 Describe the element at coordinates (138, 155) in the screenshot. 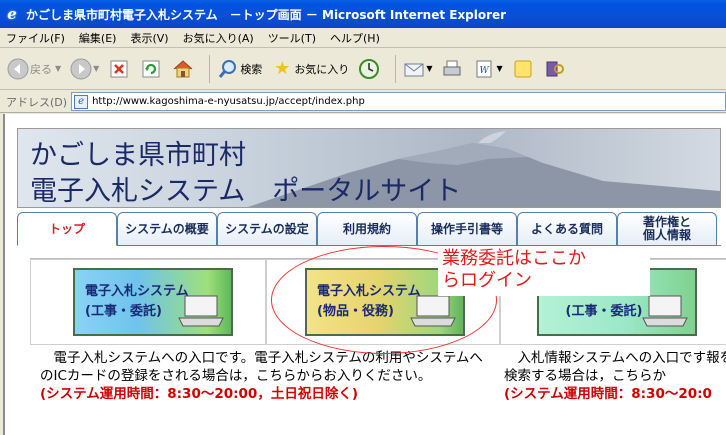

I see `banner-title-line1: かごしま県市町村` at that location.